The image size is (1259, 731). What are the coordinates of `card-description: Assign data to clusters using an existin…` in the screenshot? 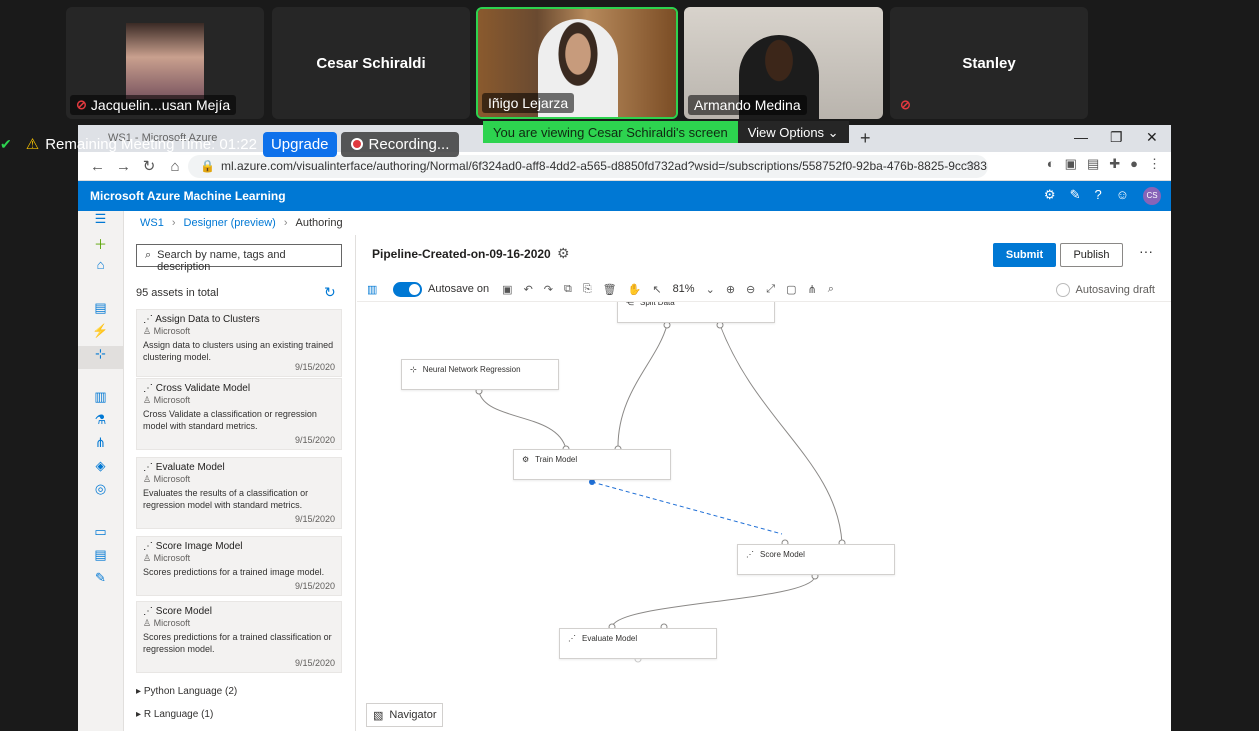 It's located at (238, 351).